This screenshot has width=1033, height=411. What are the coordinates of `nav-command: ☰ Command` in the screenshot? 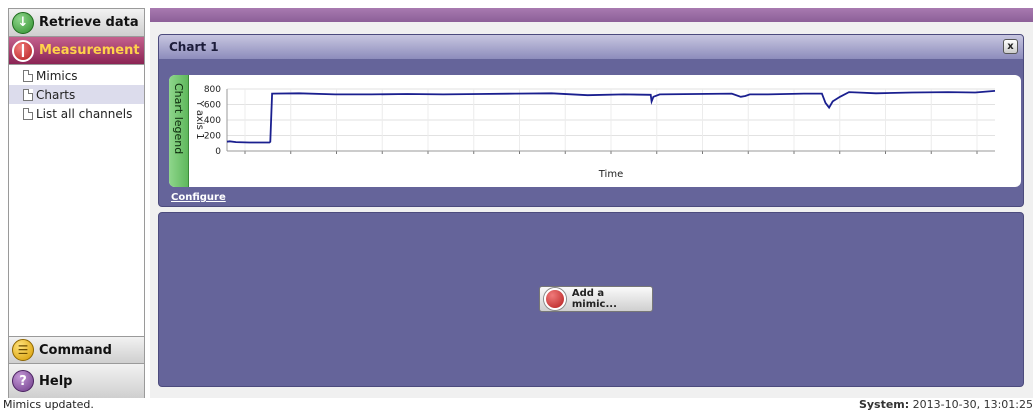 It's located at (76, 350).